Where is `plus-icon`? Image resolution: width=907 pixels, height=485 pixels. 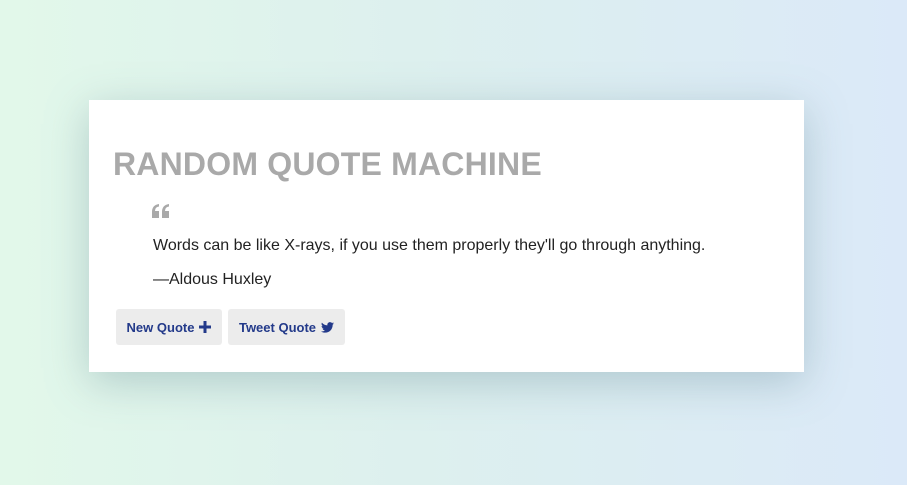 plus-icon is located at coordinates (205, 327).